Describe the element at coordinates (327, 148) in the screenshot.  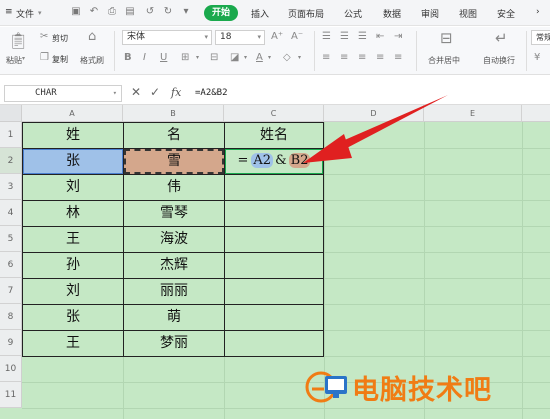
I see `arrow-head` at that location.